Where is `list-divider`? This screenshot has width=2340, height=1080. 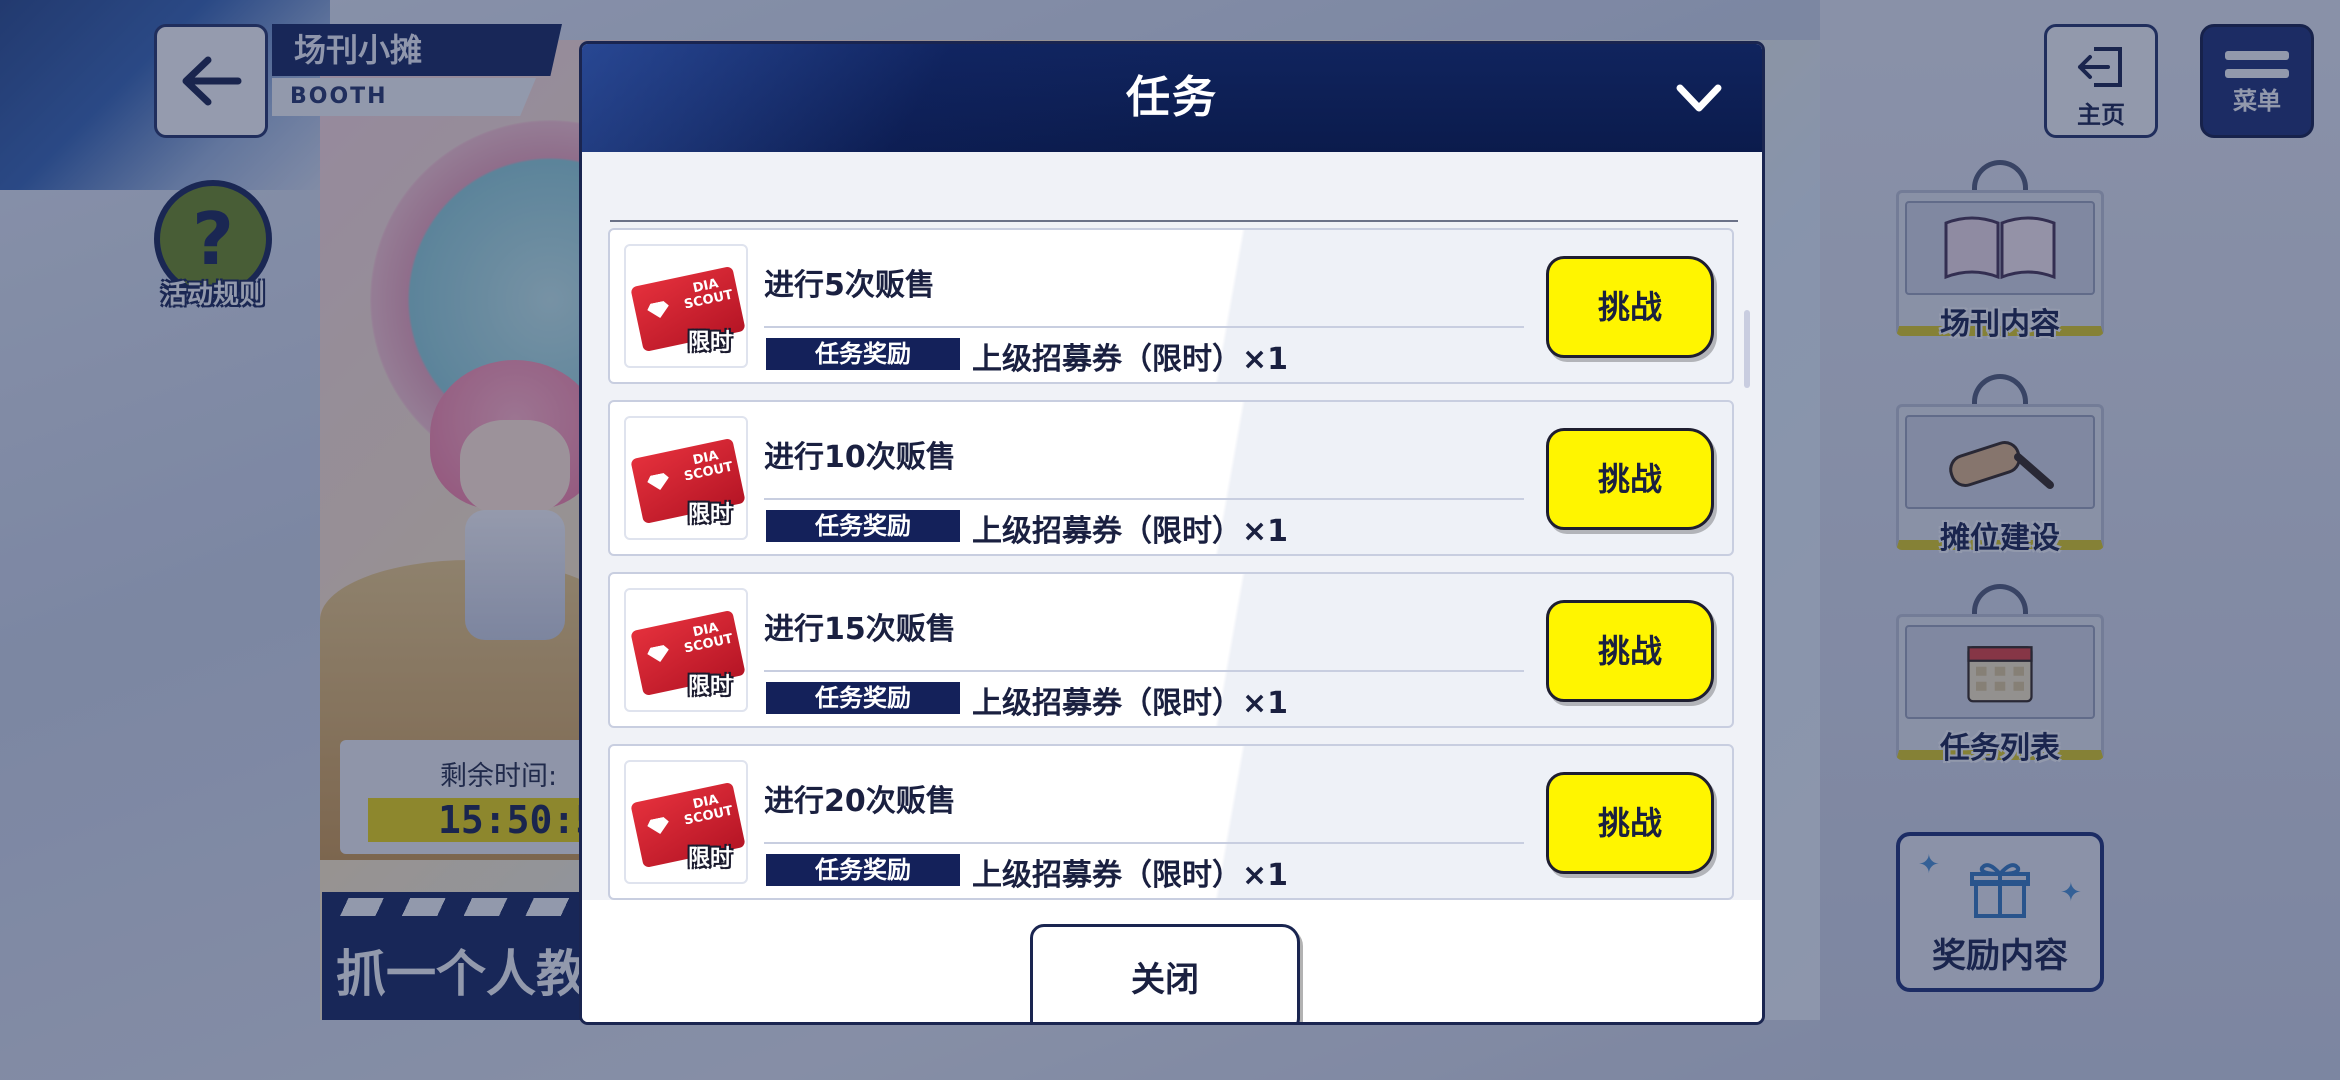 list-divider is located at coordinates (1174, 221).